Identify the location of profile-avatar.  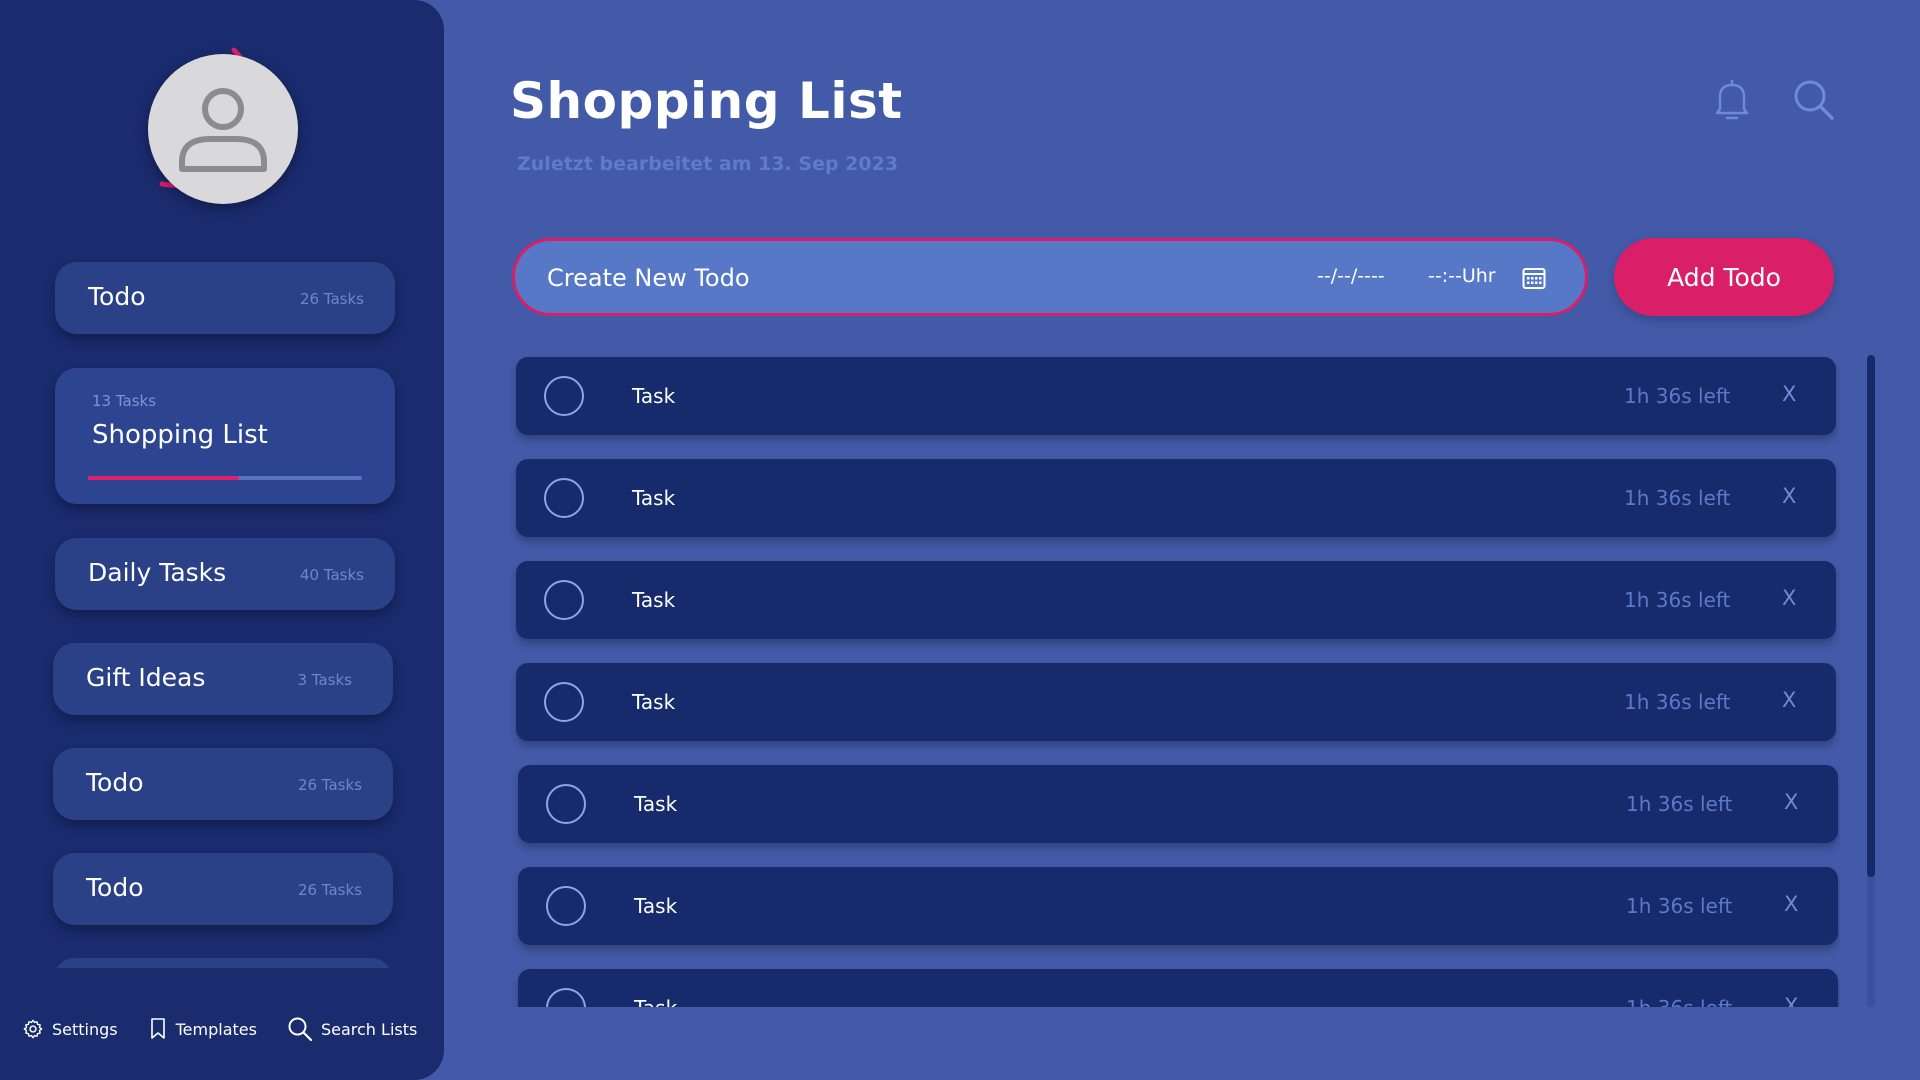
(227, 129).